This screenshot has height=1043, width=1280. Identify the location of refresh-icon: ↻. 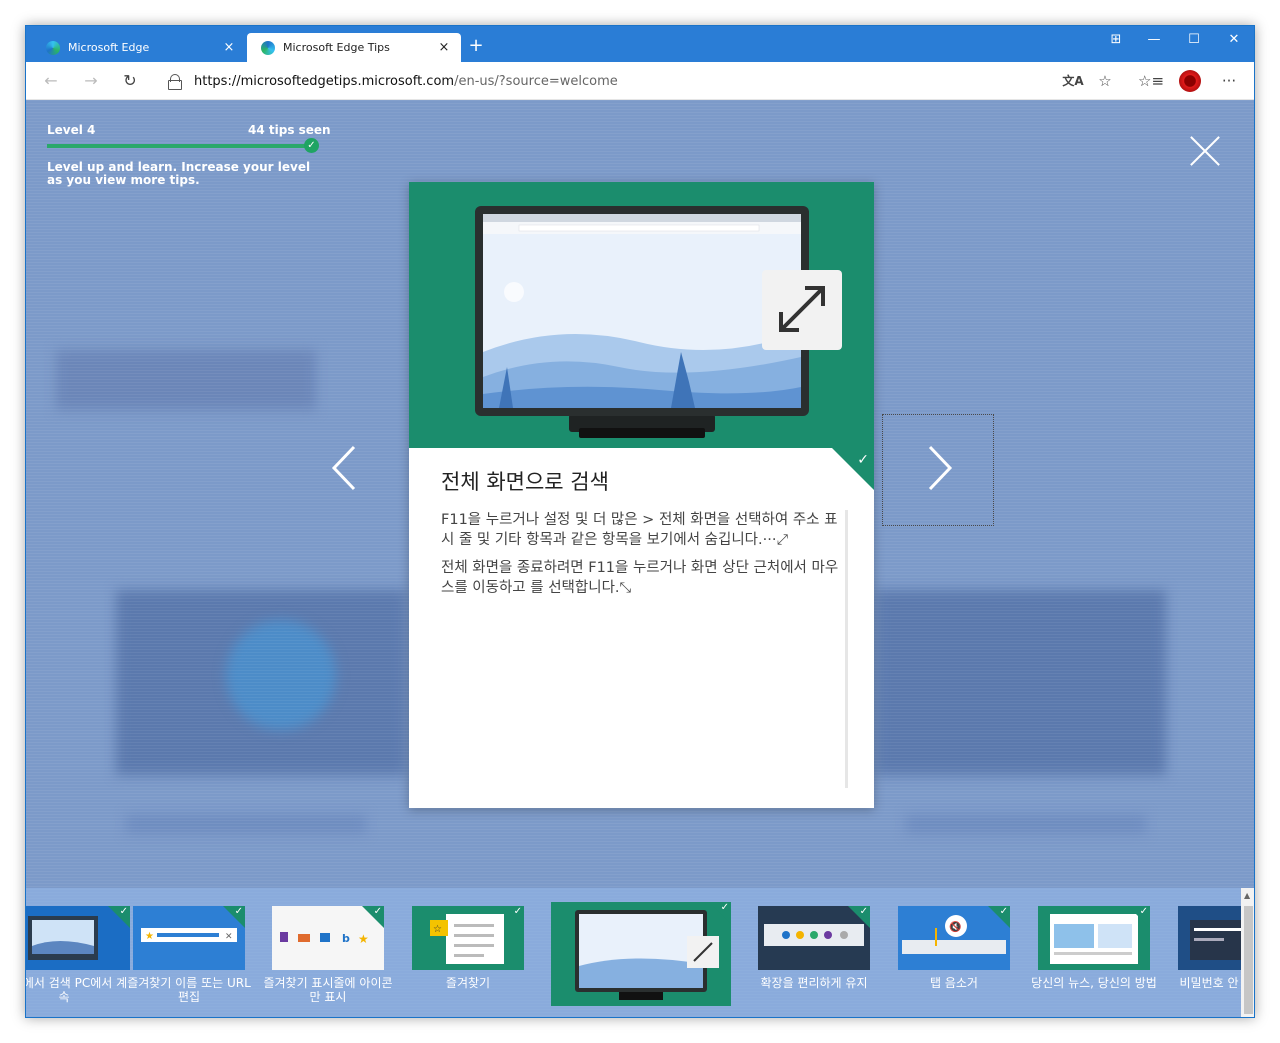
(130, 81).